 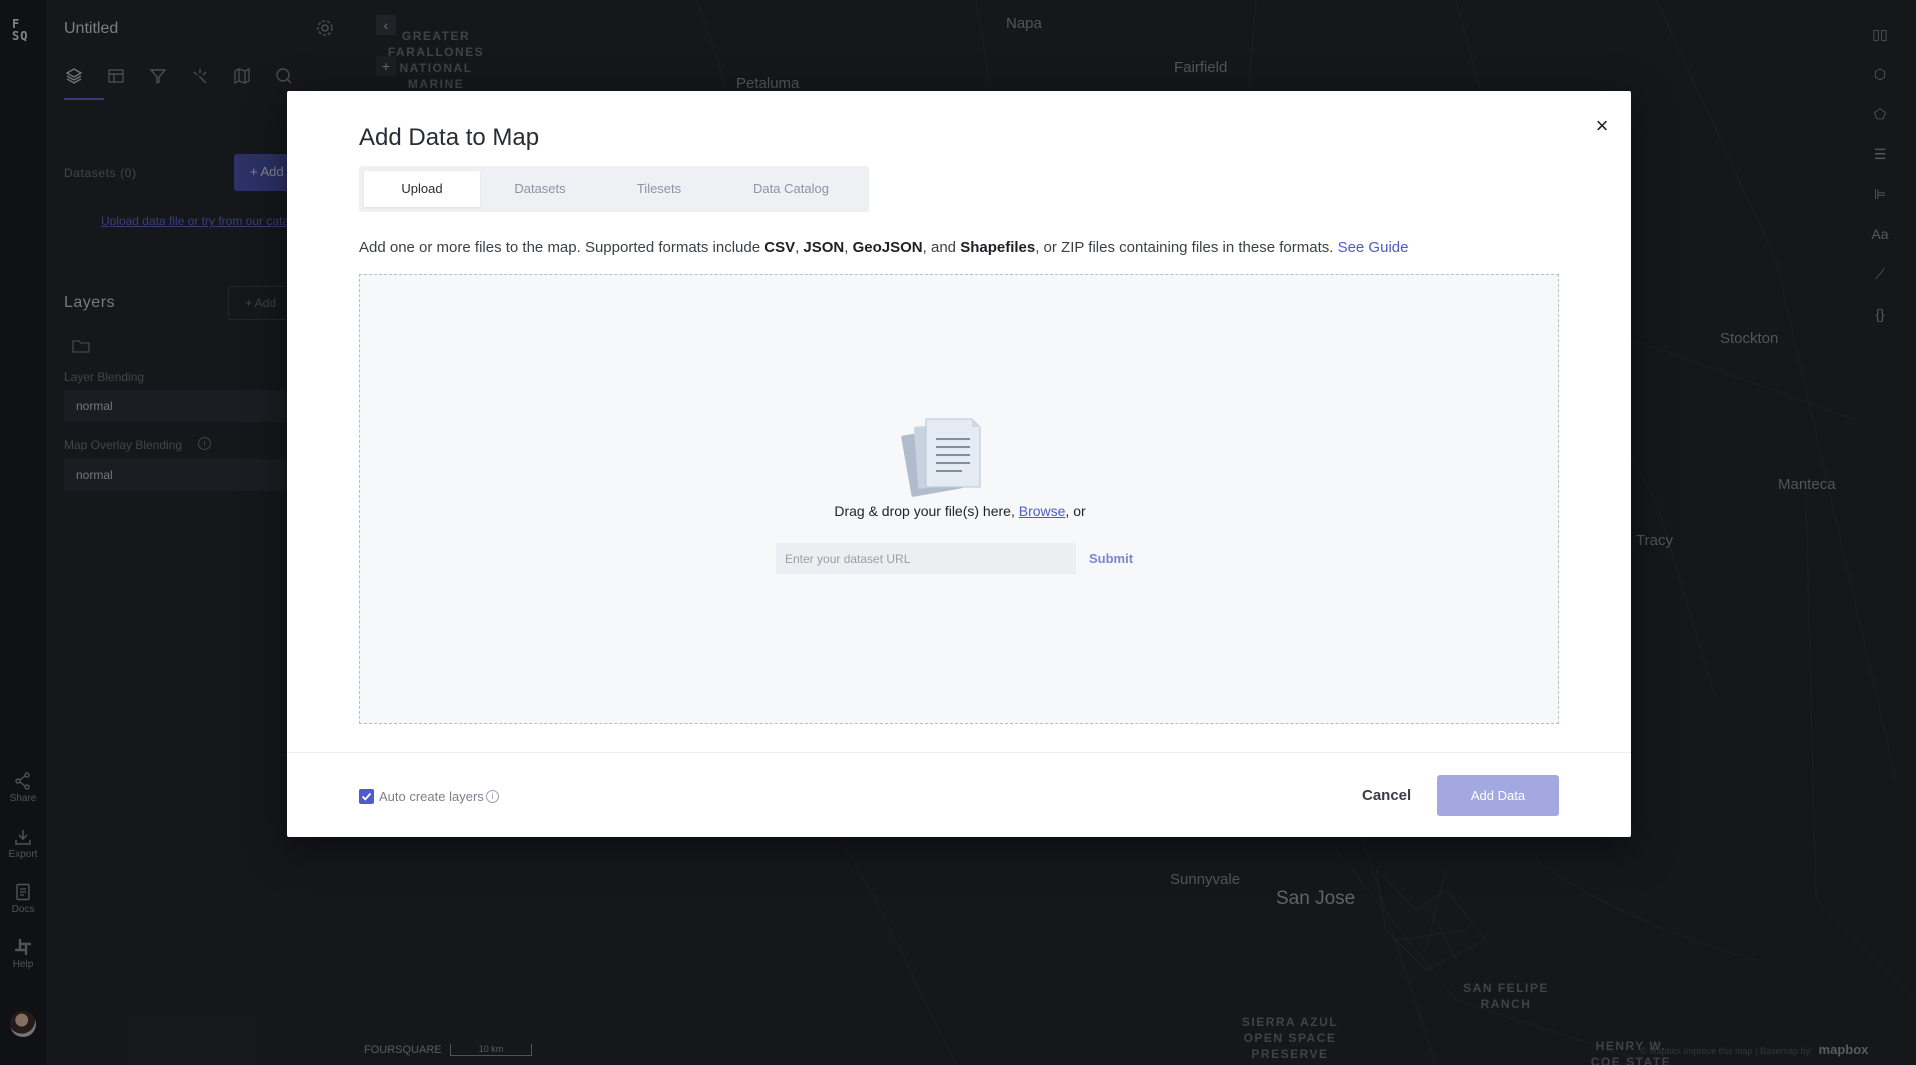 What do you see at coordinates (492, 796) in the screenshot?
I see `info-icon: i` at bounding box center [492, 796].